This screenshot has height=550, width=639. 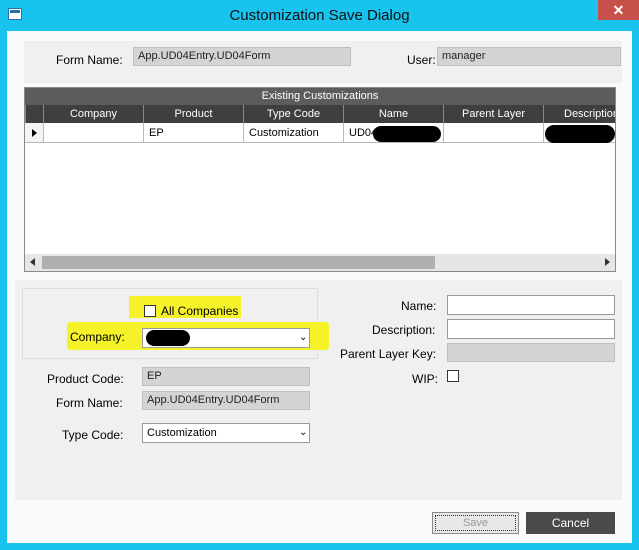 I want to click on table-row: EP Customization UD04, so click(x=320, y=133).